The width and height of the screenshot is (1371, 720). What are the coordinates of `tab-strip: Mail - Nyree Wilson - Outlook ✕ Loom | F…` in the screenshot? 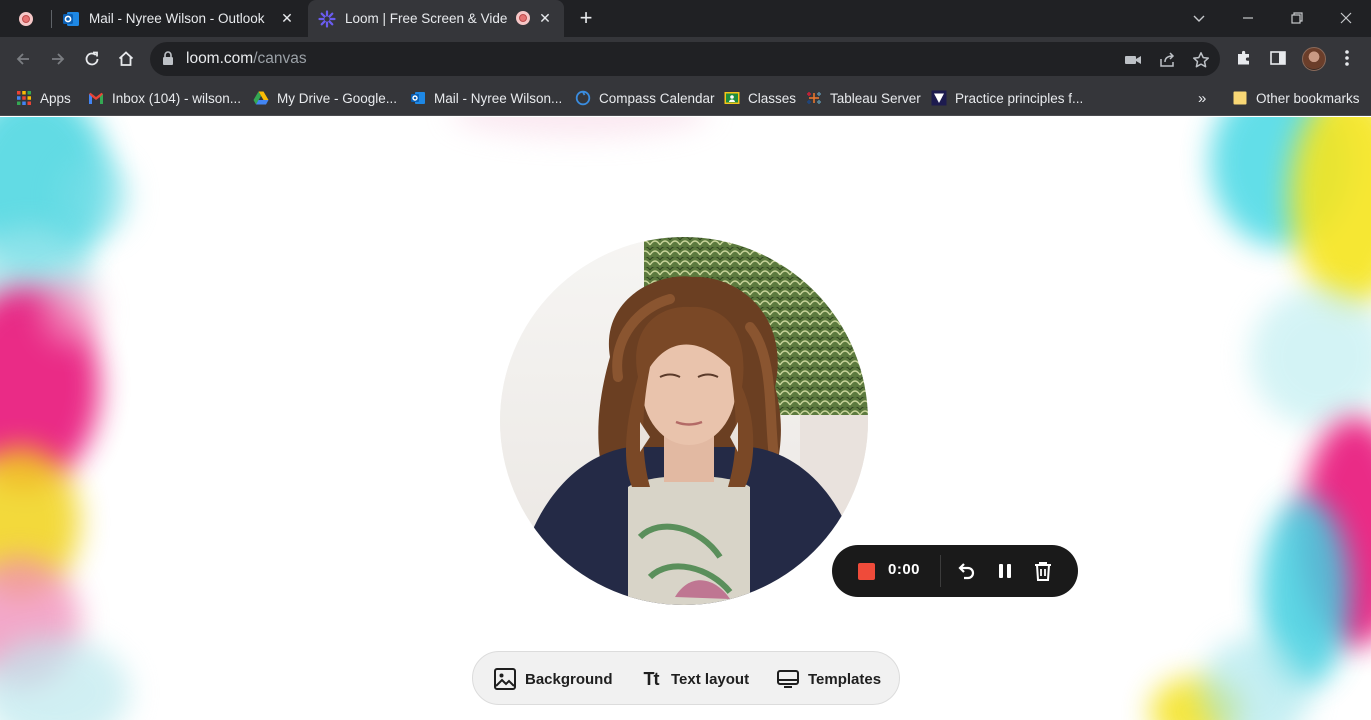 It's located at (685, 18).